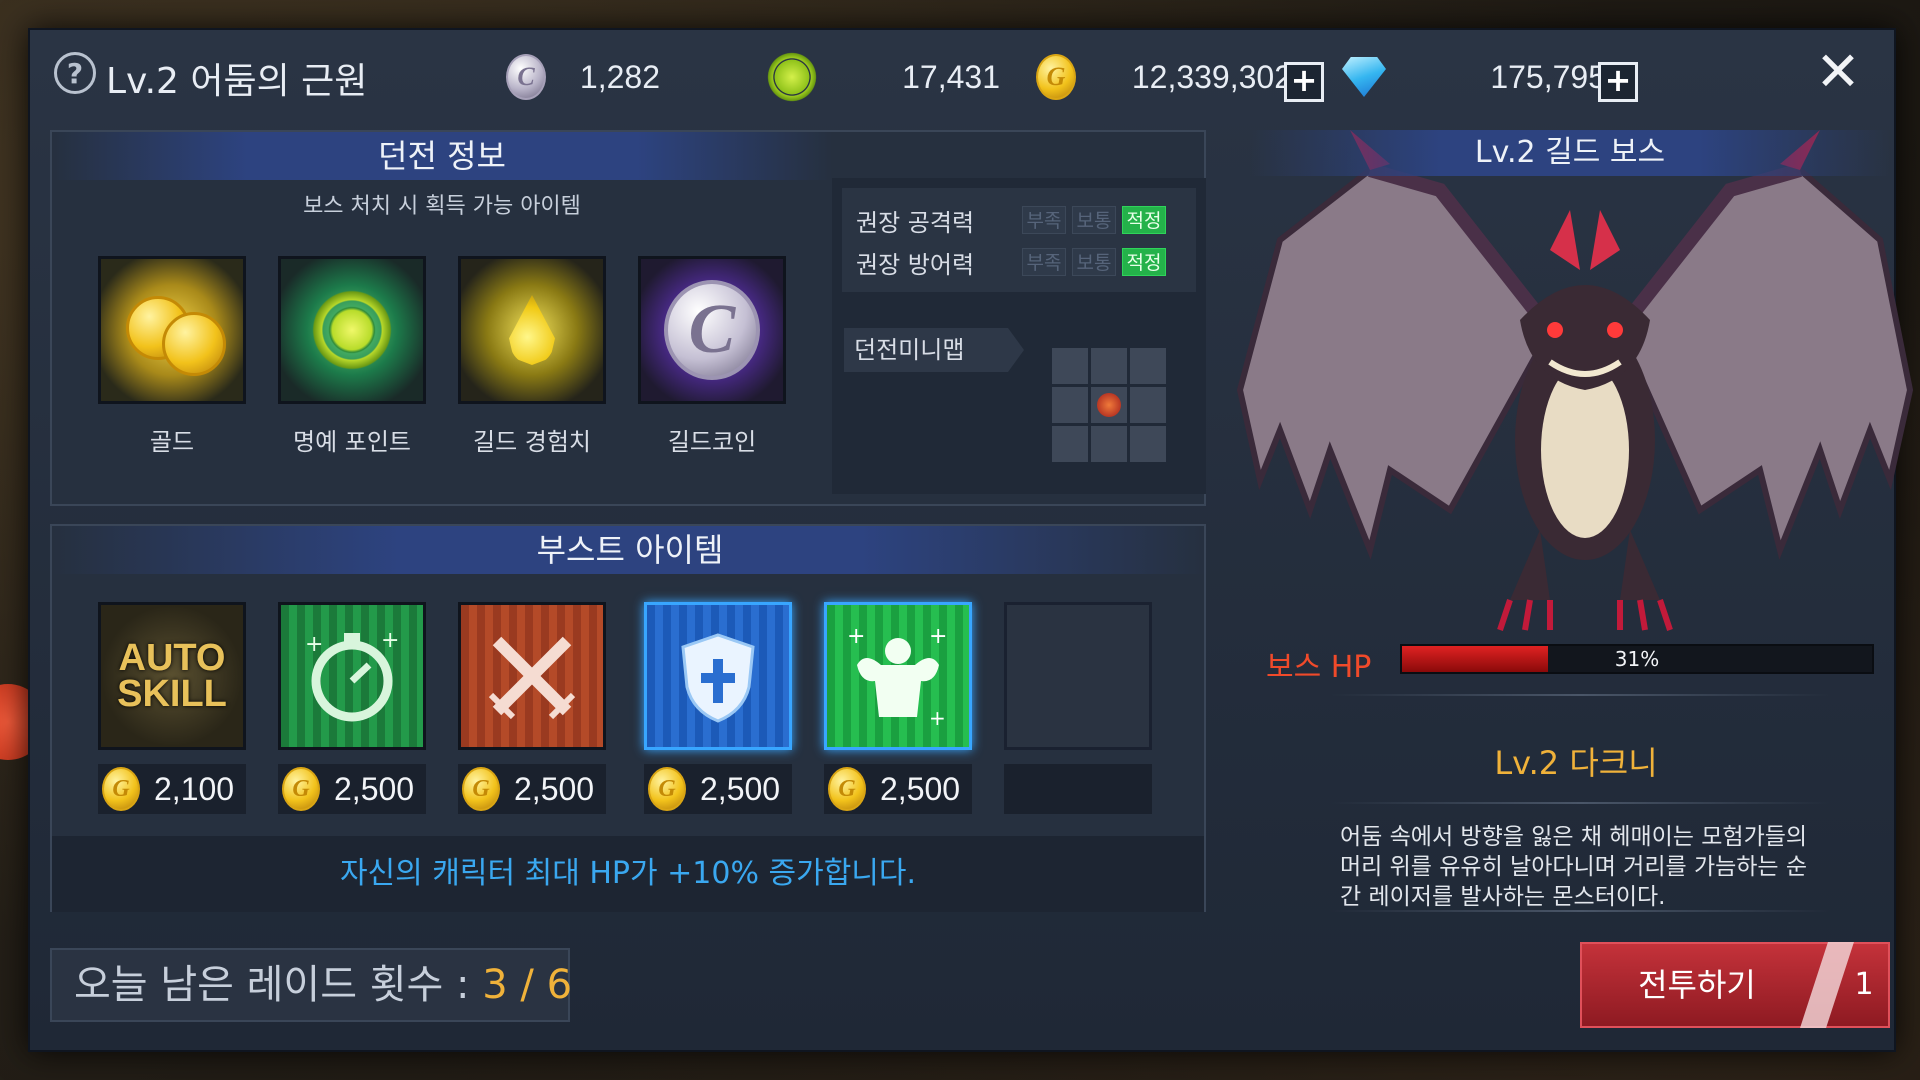 Image resolution: width=1920 pixels, height=1080 pixels. I want to click on gold-amount: 12,339,302, so click(1211, 76).